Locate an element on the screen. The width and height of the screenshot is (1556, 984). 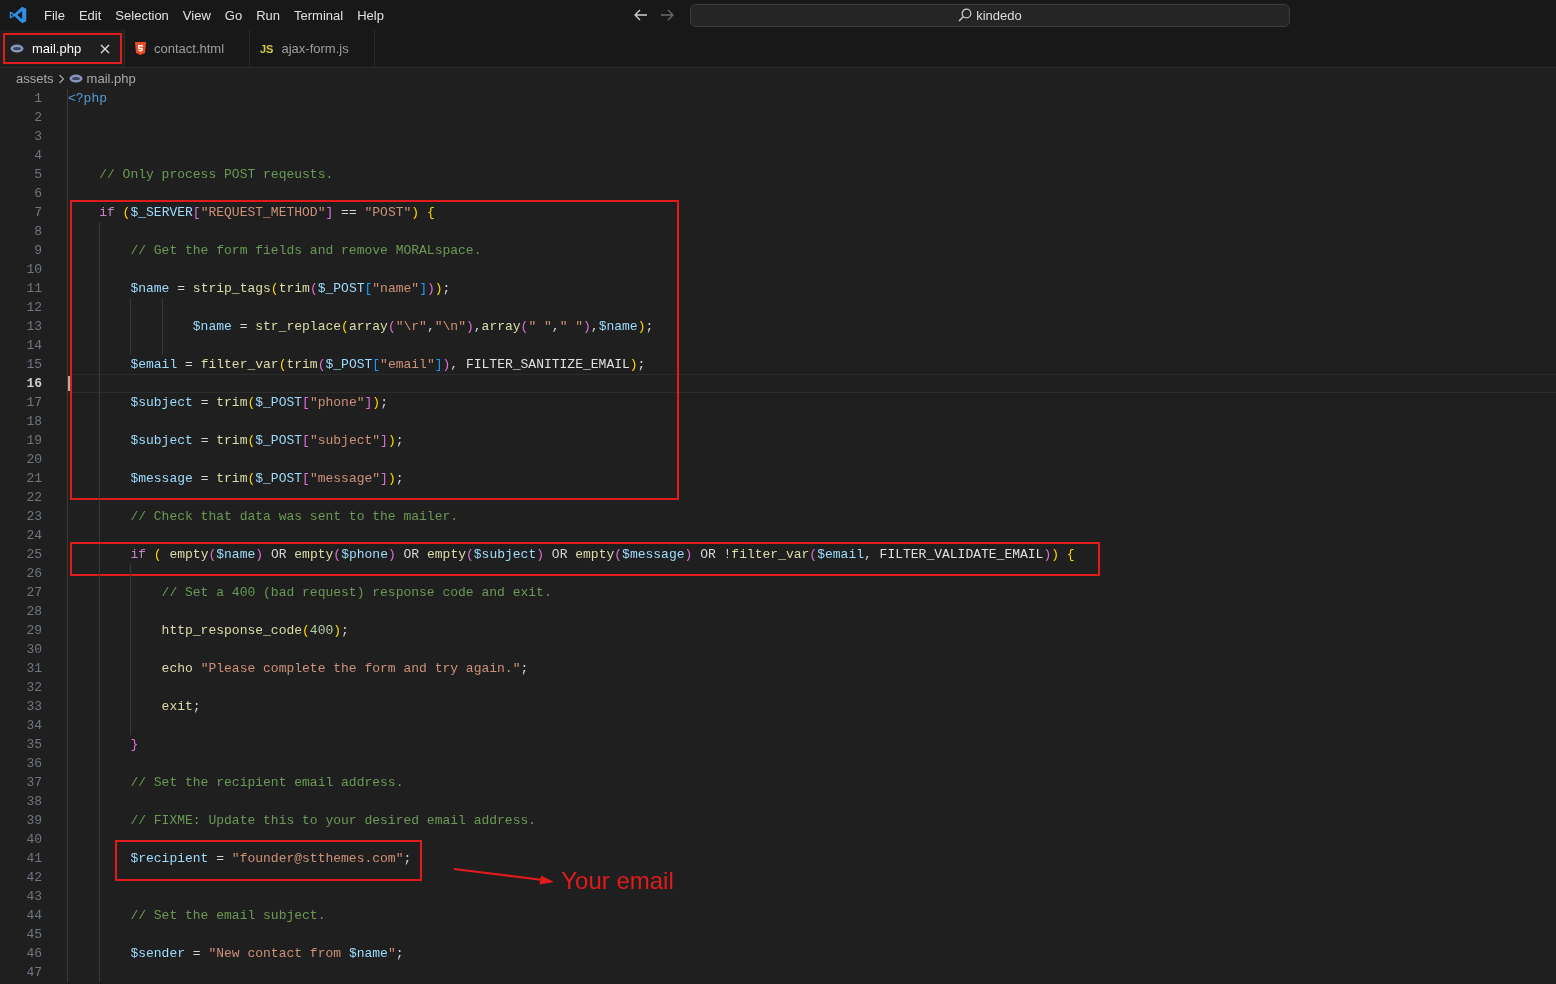
search-icon is located at coordinates (965, 15).